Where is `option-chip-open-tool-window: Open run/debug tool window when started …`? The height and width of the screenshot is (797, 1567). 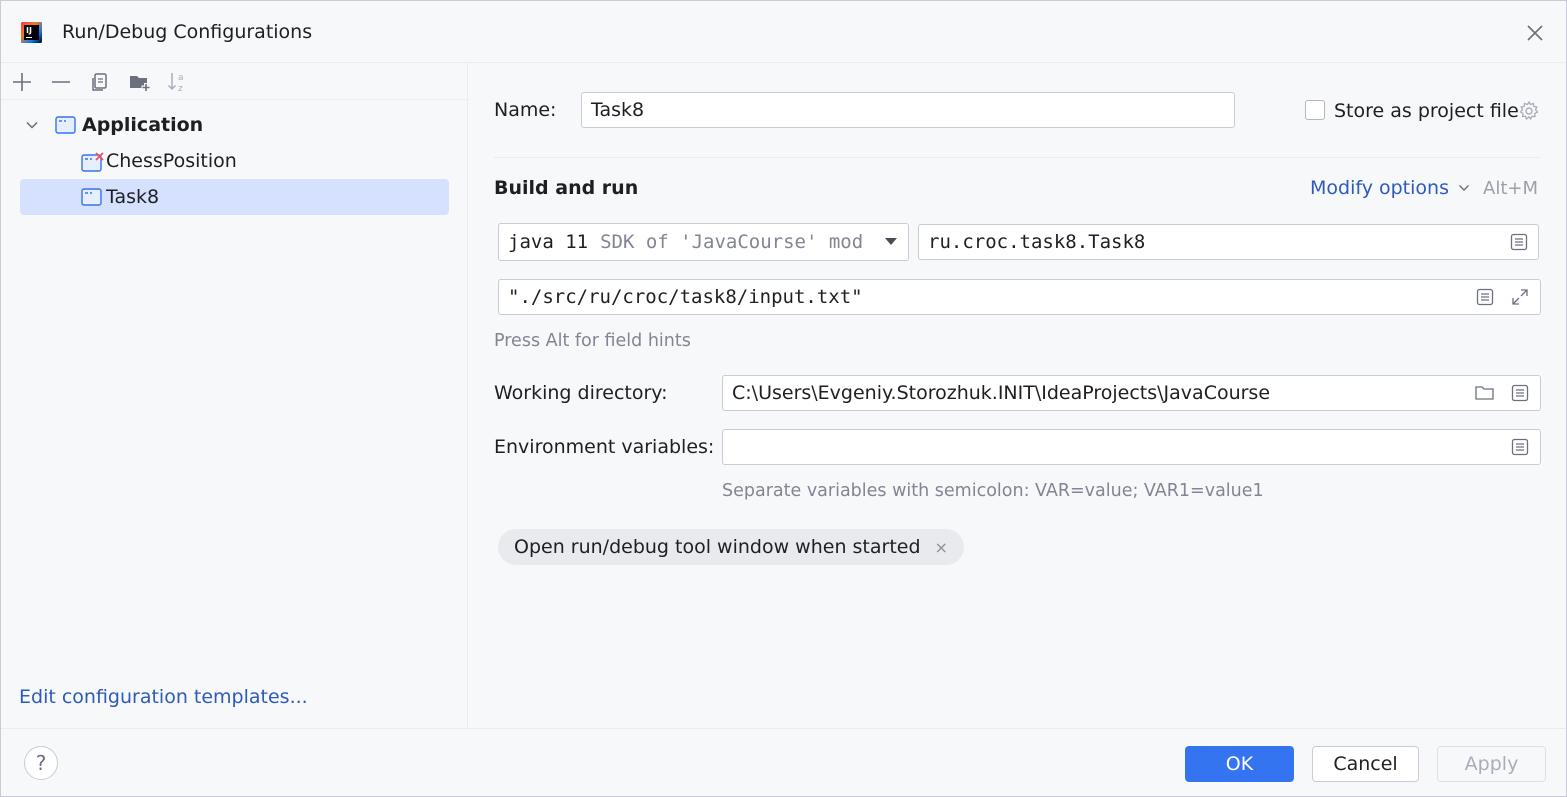 option-chip-open-tool-window: Open run/debug tool window when started … is located at coordinates (731, 547).